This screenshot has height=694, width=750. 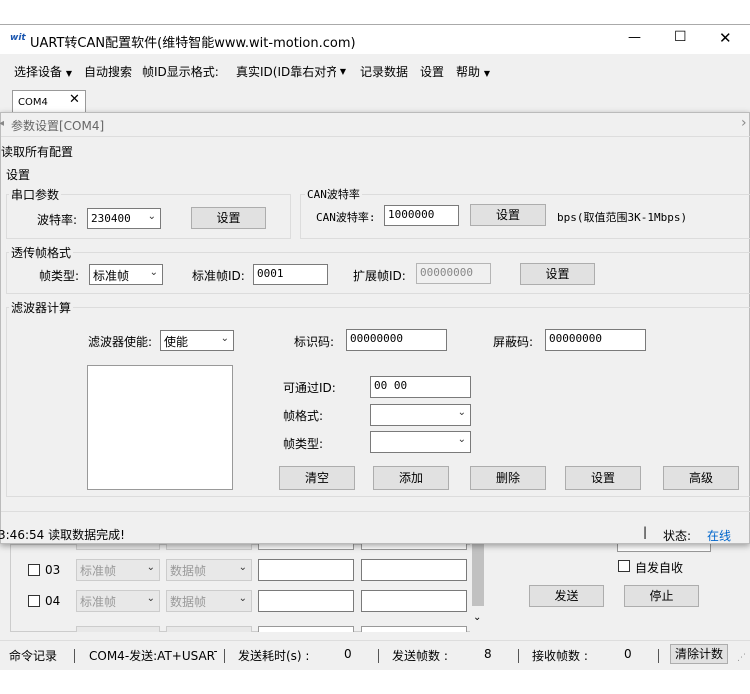 I want to click on filter-frame-type-select: ⌄, so click(x=420, y=442).